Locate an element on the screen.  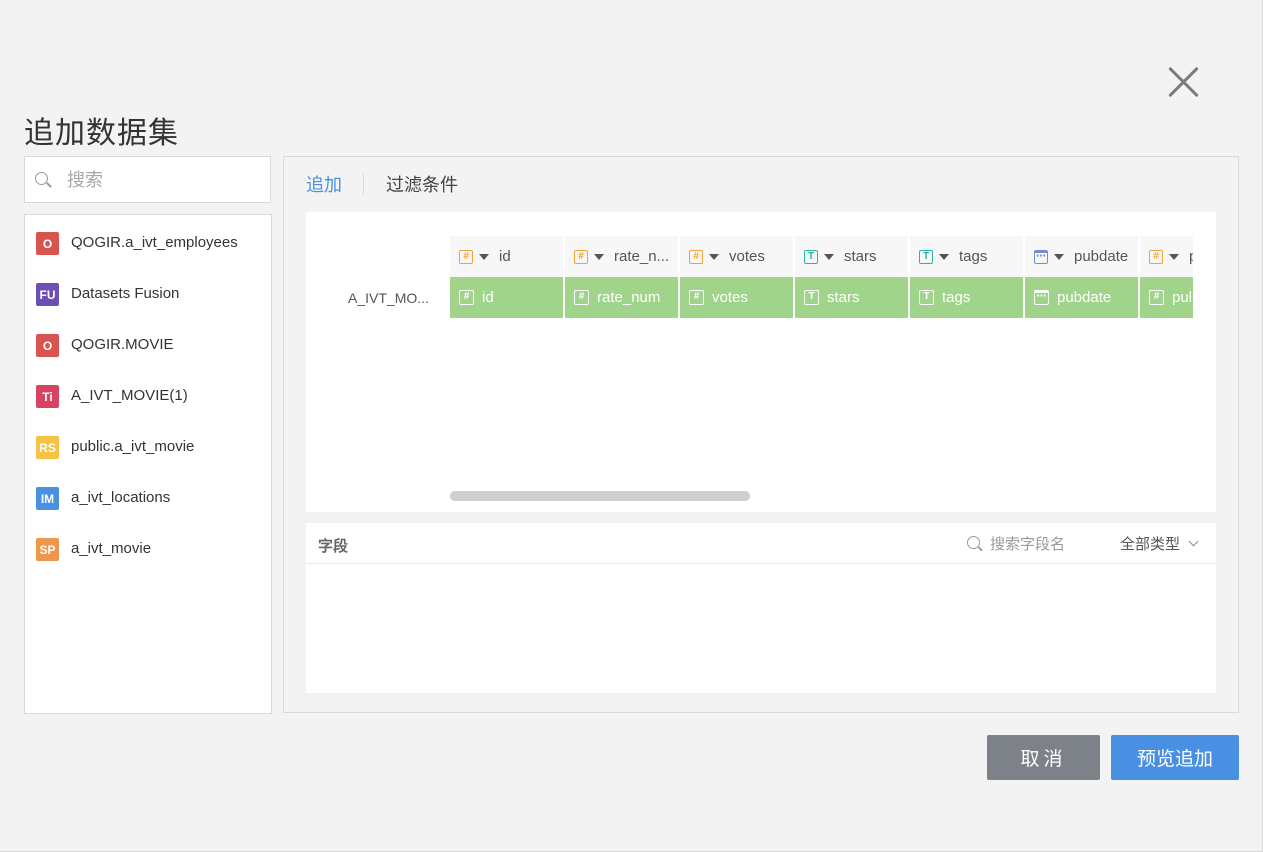
column-header-label: p is located at coordinates (1191, 256).